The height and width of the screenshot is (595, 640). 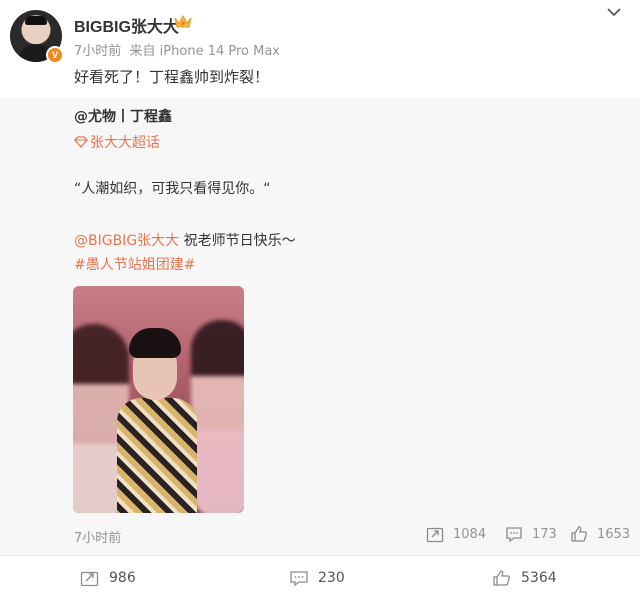 I want to click on like-count-original: 1653, so click(x=600, y=534).